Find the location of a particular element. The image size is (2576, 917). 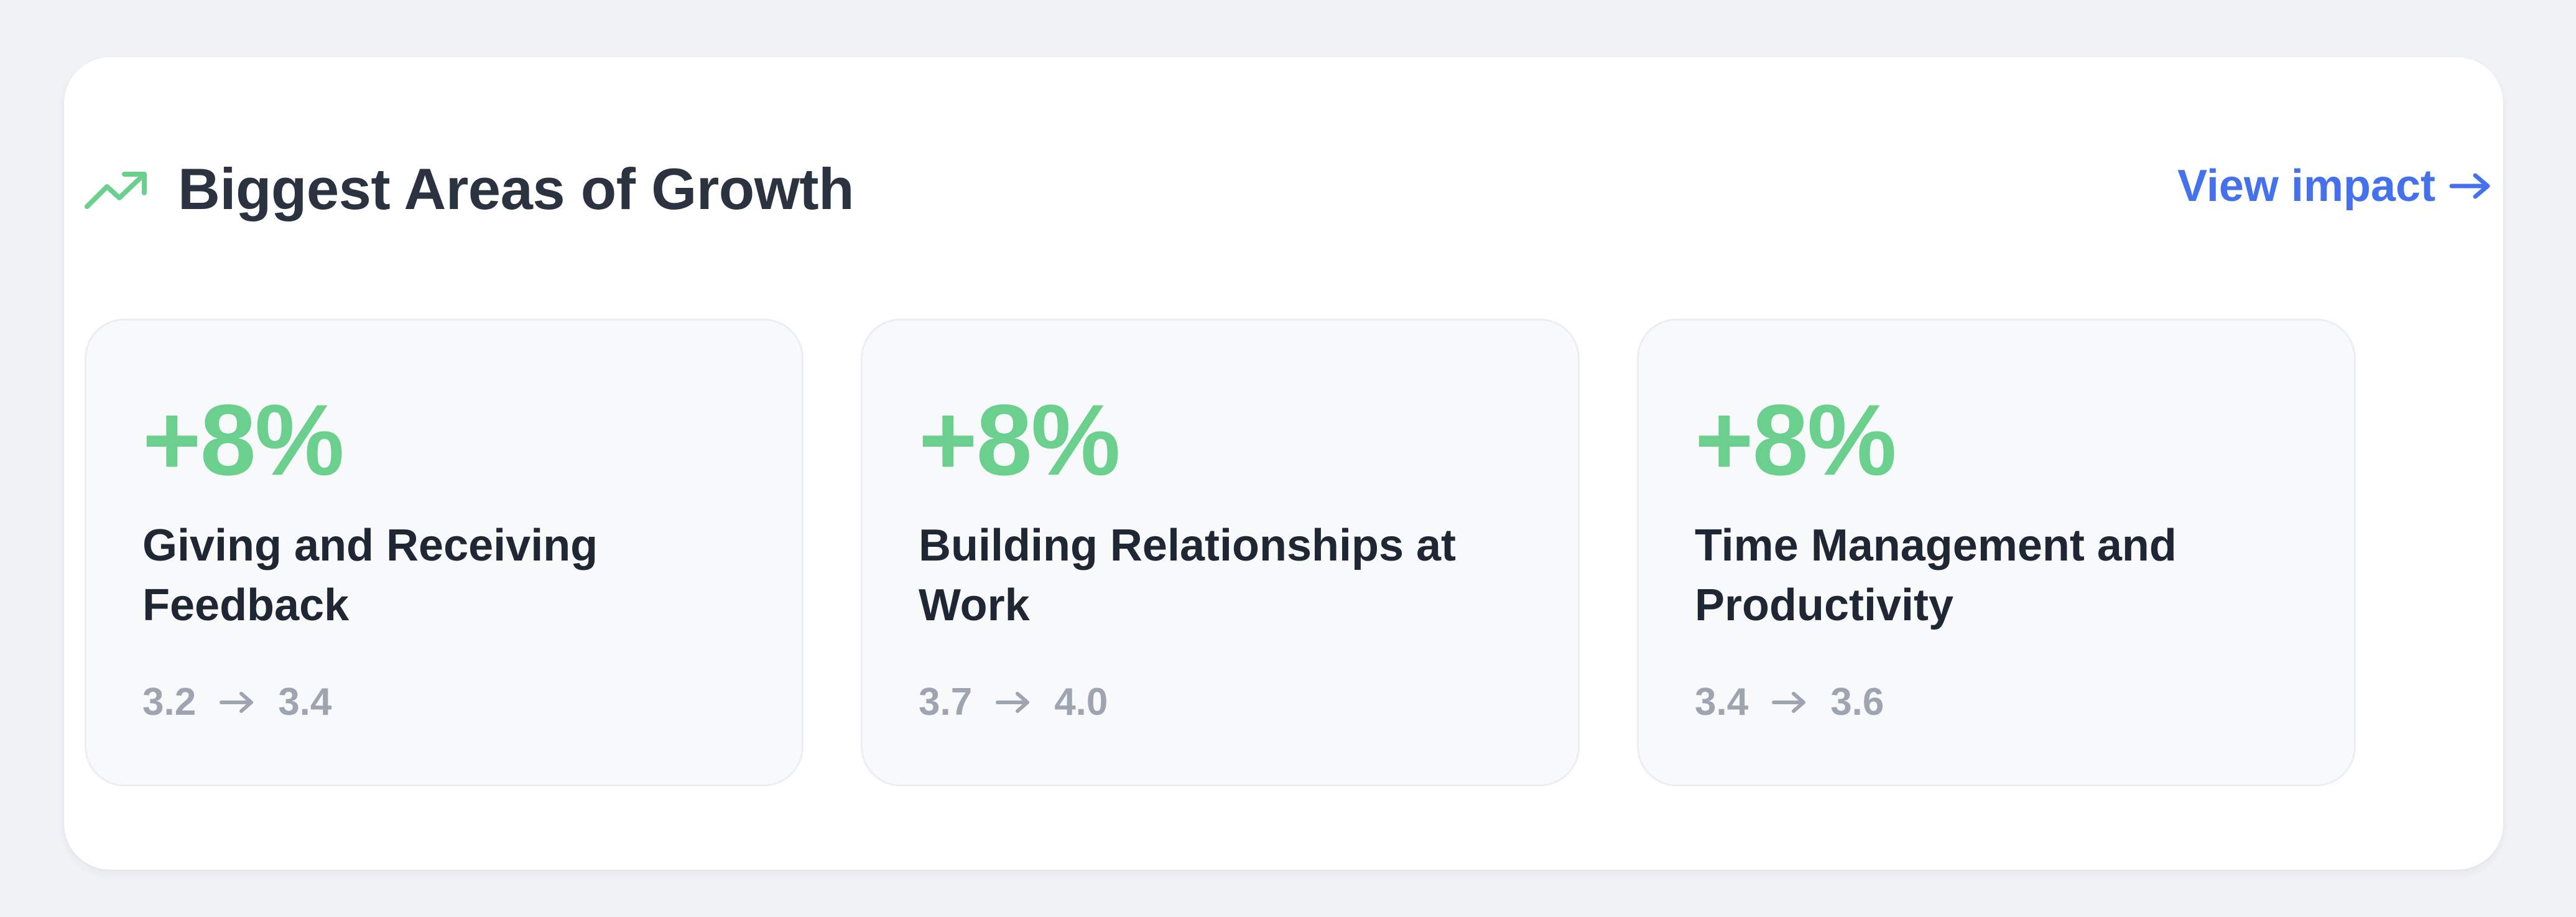

score-from: 3.2 is located at coordinates (170, 702).